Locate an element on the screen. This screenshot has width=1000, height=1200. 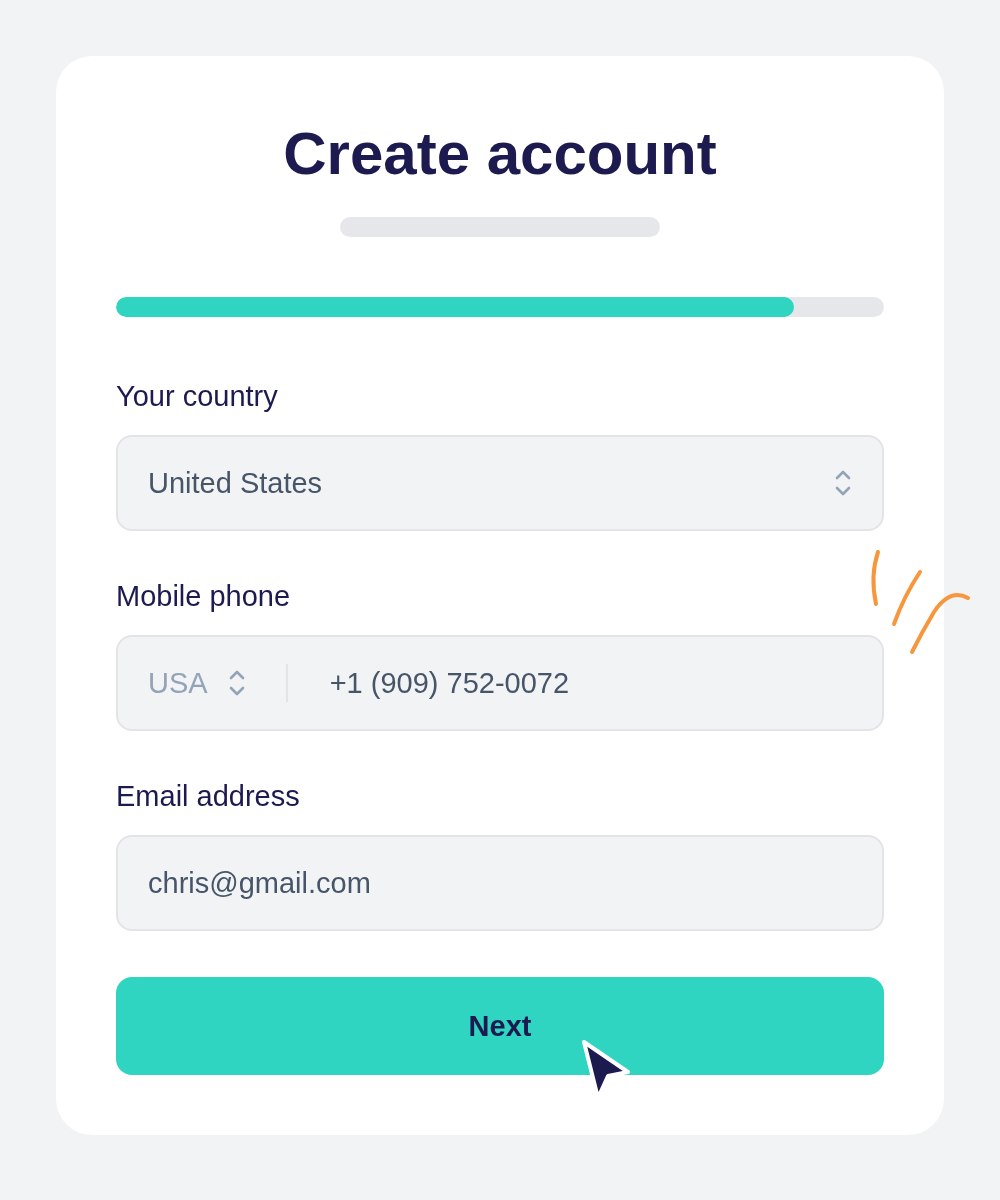
next-button: Next is located at coordinates (500, 1026).